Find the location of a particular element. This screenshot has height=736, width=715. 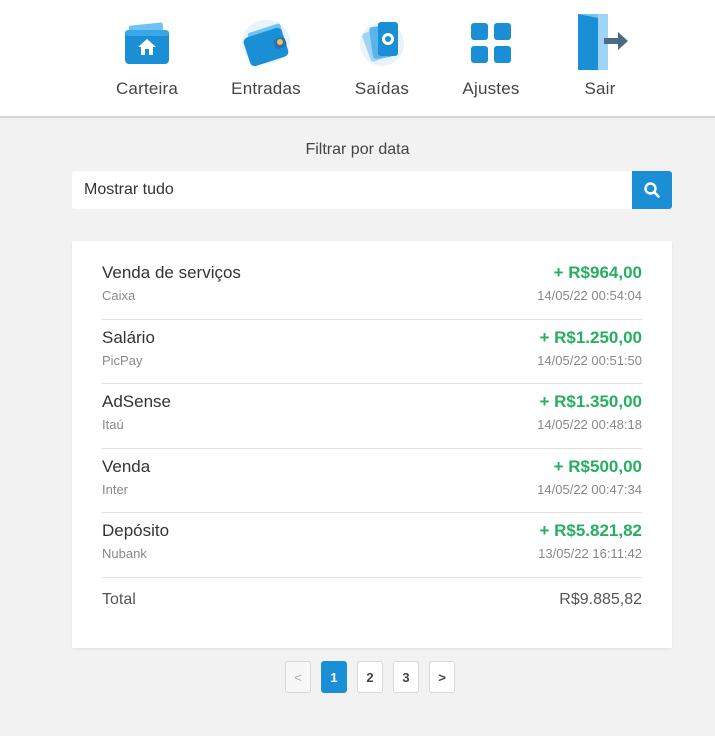

nav-item-sair: Sair is located at coordinates (600, 57).